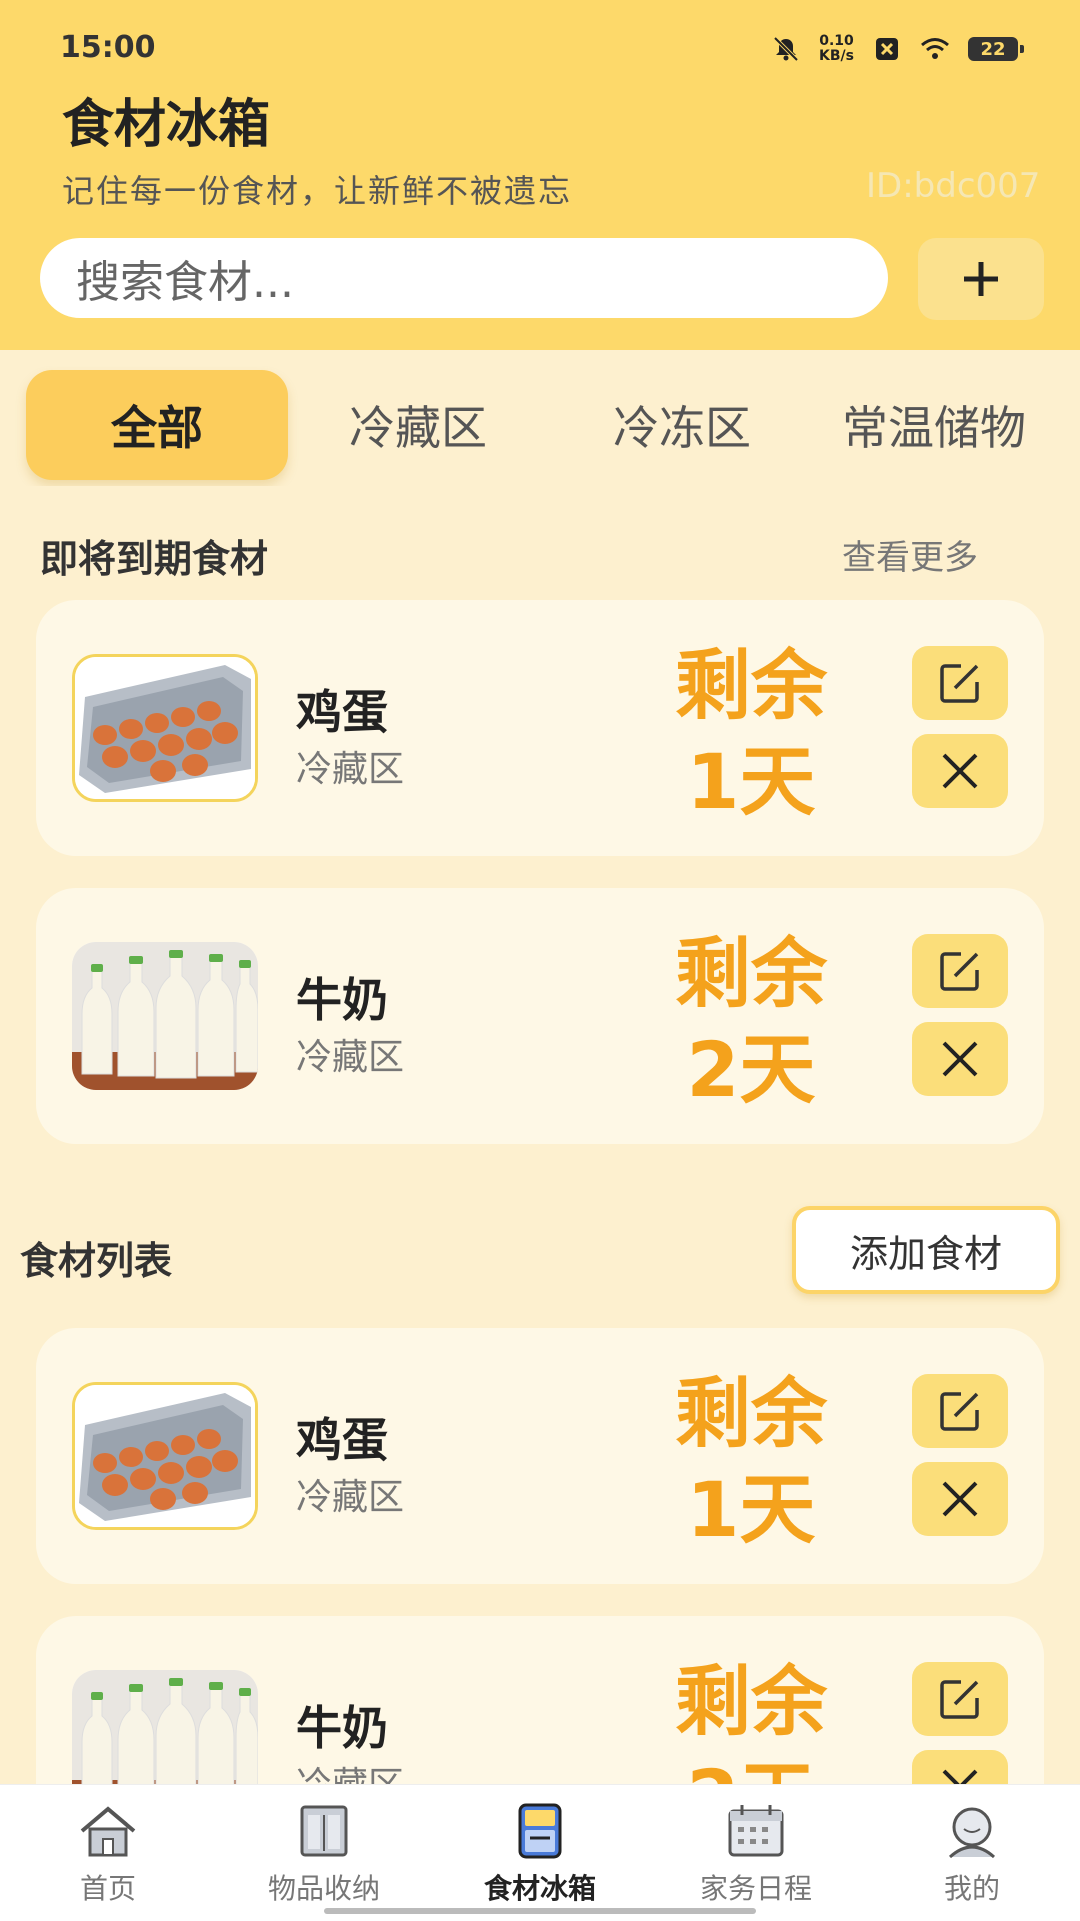 The width and height of the screenshot is (1080, 1921). What do you see at coordinates (324, 1831) in the screenshot?
I see `cabinet-icon` at bounding box center [324, 1831].